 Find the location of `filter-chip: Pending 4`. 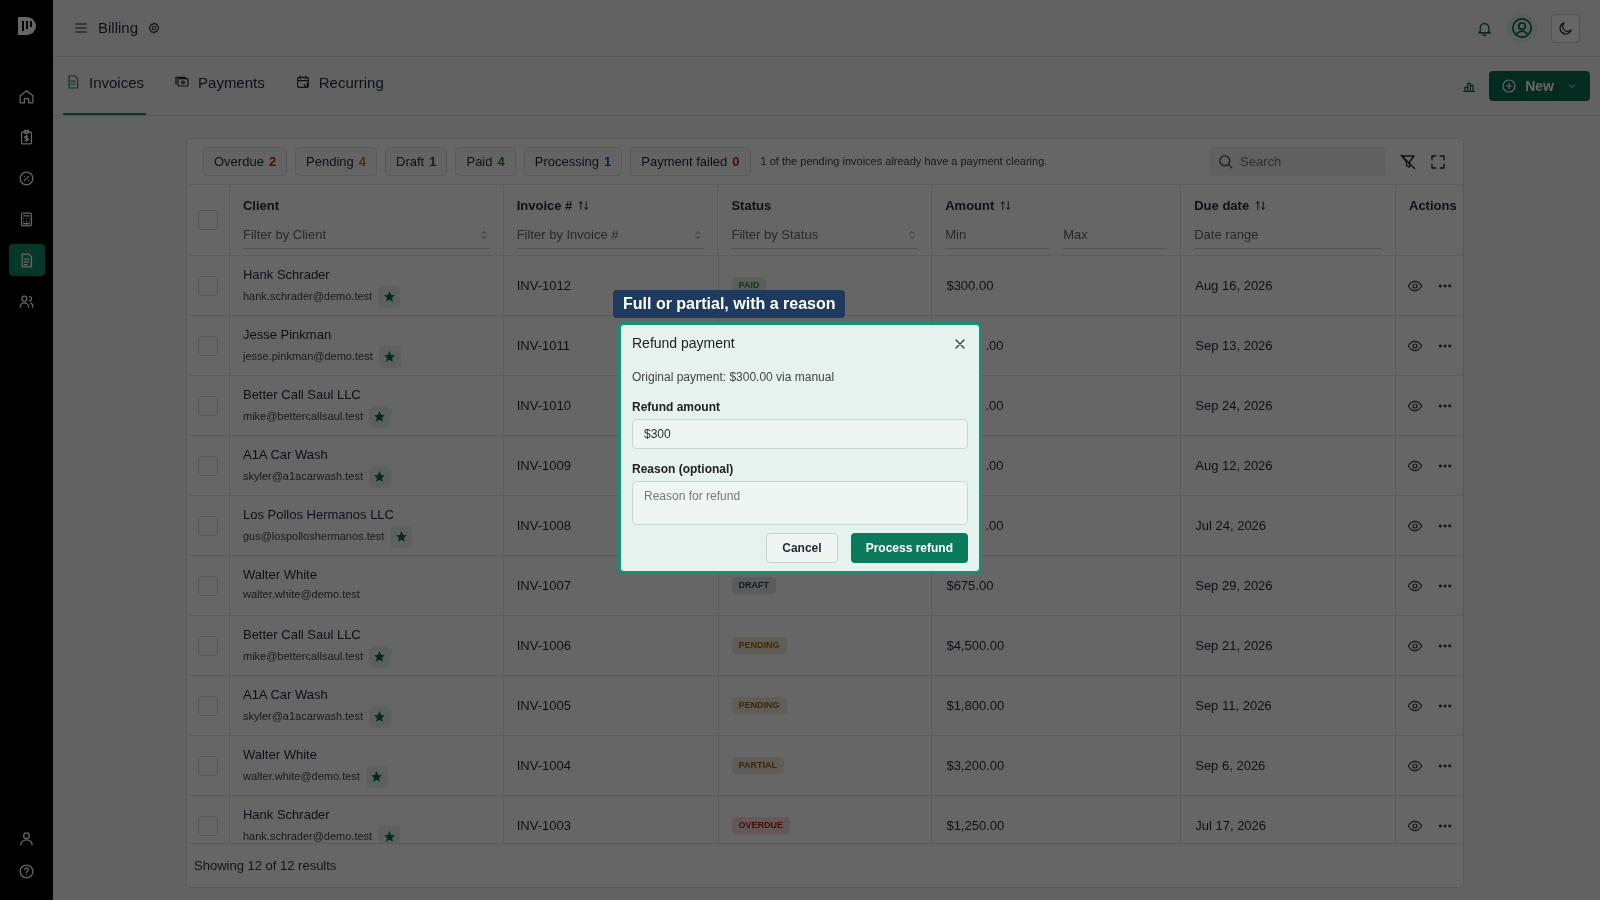

filter-chip: Pending 4 is located at coordinates (336, 161).